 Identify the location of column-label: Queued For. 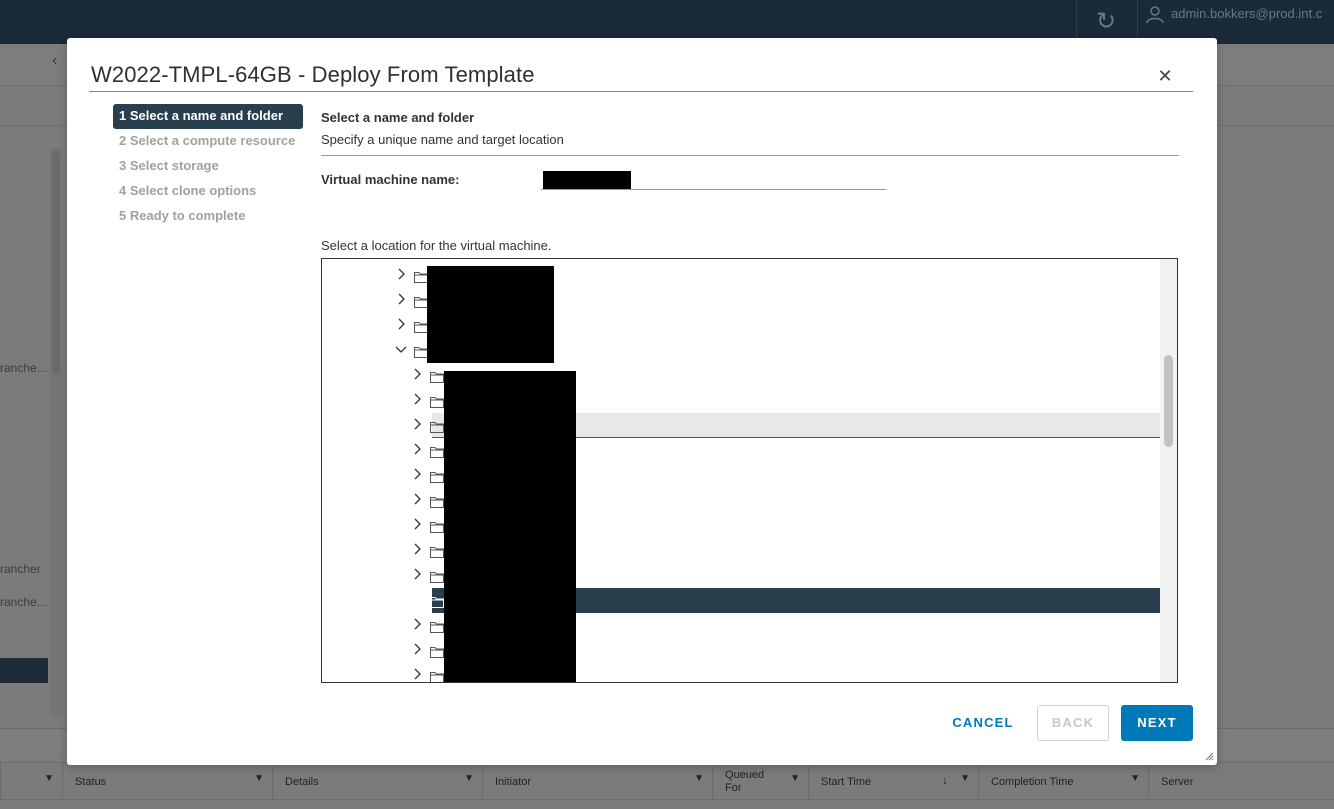
(745, 781).